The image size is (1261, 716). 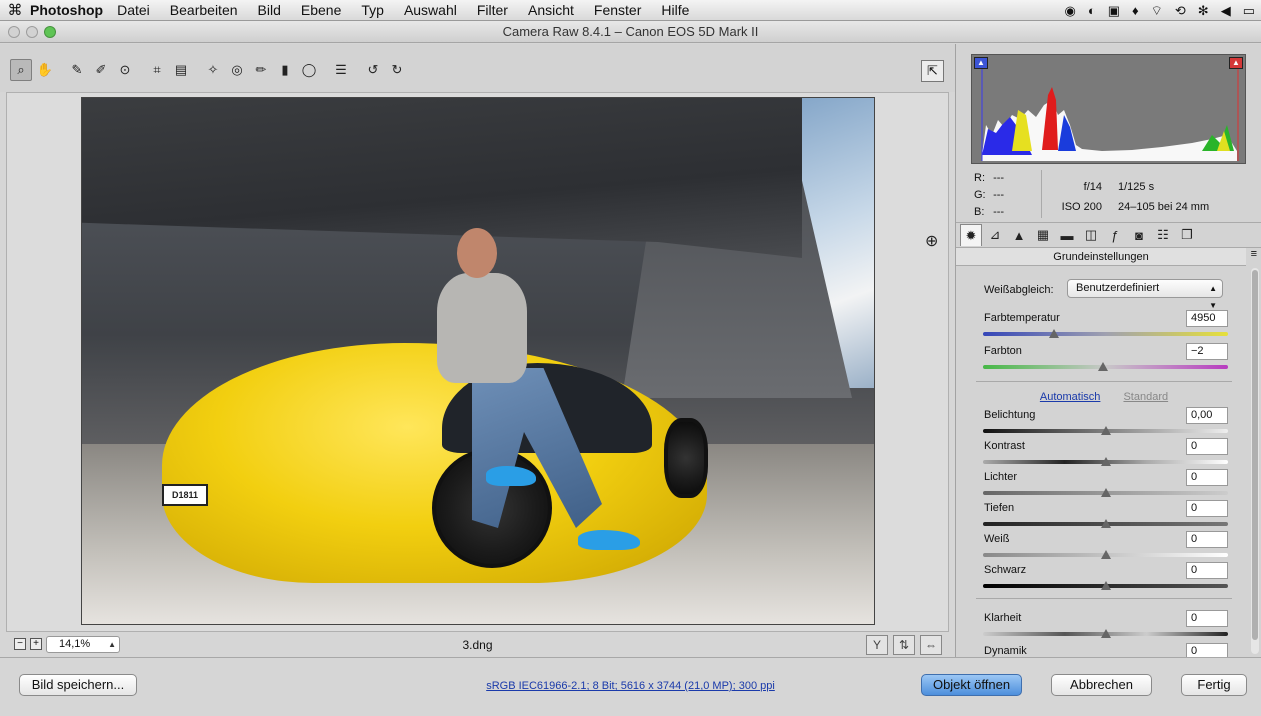 I want to click on volume-icon: ◀, so click(x=1226, y=11).